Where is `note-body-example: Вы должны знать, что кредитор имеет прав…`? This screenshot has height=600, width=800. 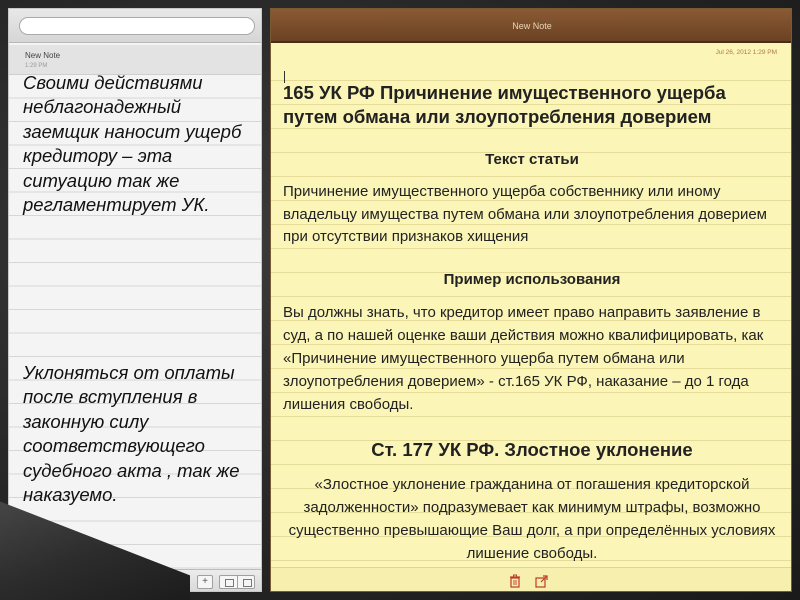
note-body-example: Вы должны знать, что кредитор имеет прав… is located at coordinates (533, 358).